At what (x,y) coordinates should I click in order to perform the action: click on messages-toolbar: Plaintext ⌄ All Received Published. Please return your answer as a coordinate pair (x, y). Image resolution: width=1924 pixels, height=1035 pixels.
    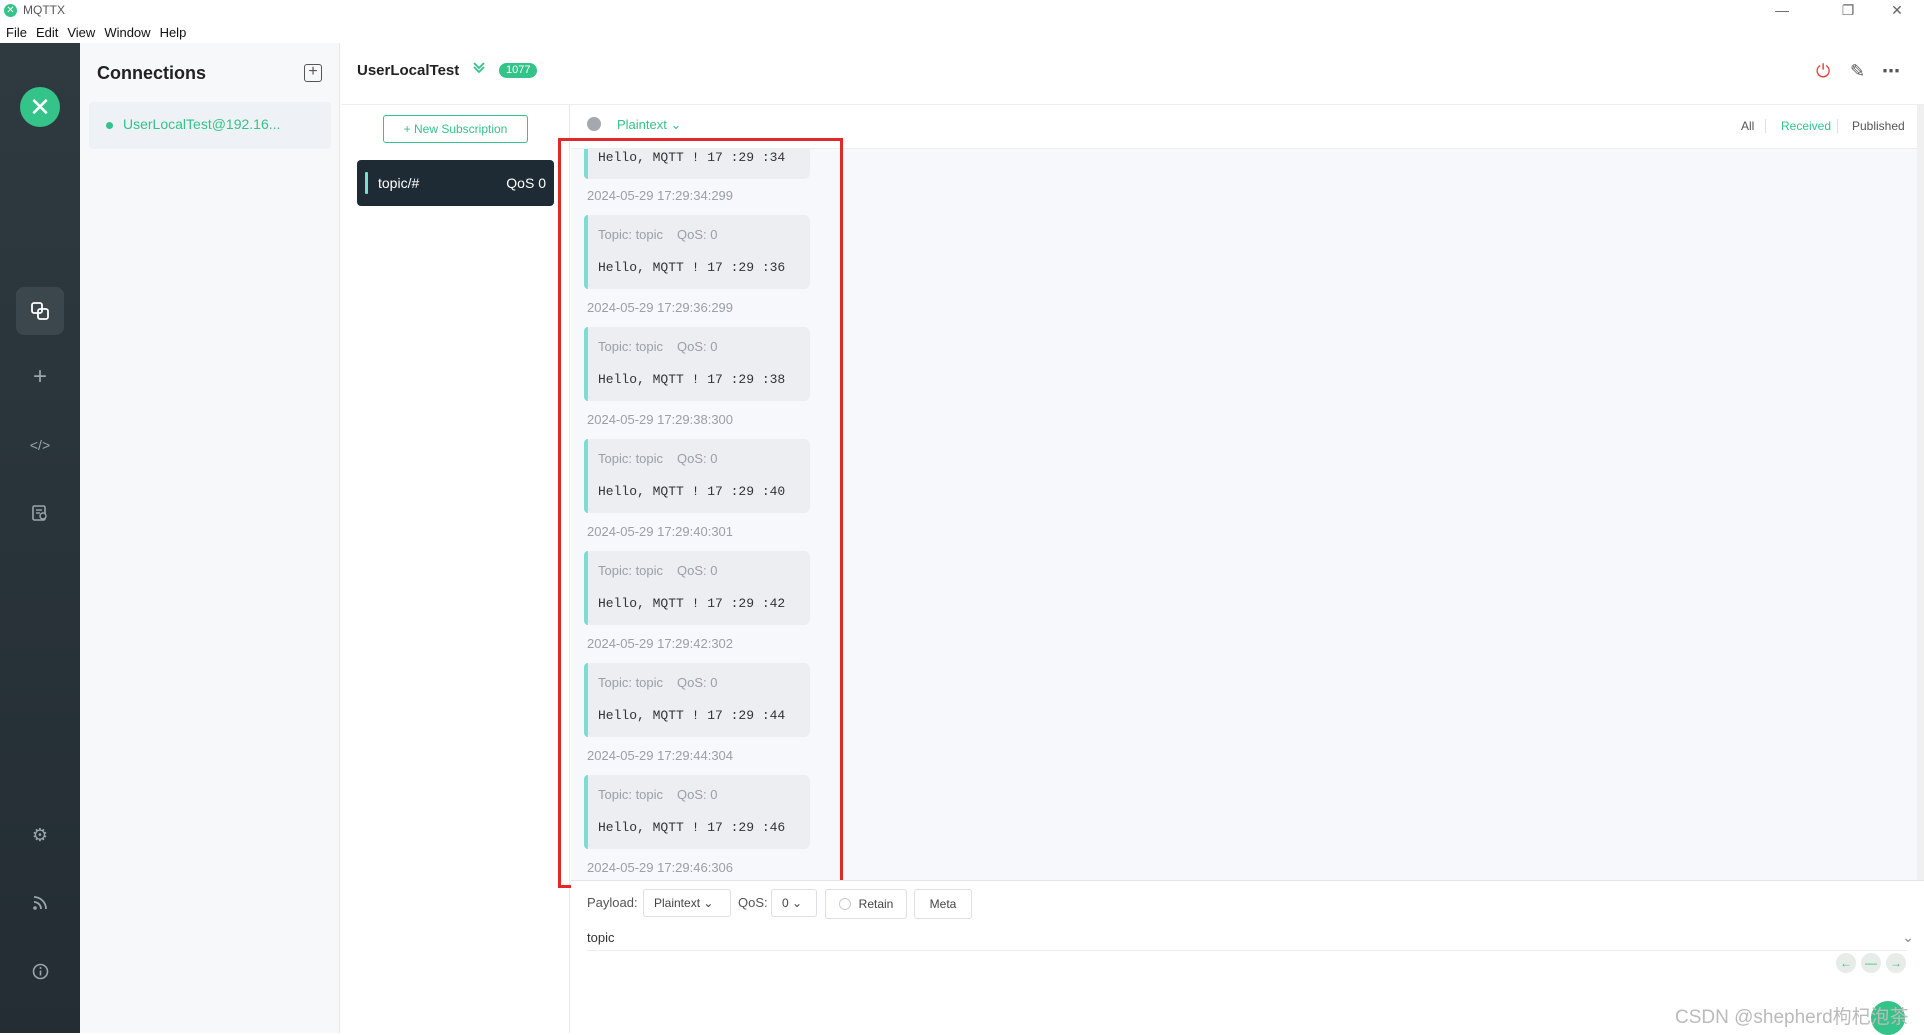
    Looking at the image, I should click on (1247, 127).